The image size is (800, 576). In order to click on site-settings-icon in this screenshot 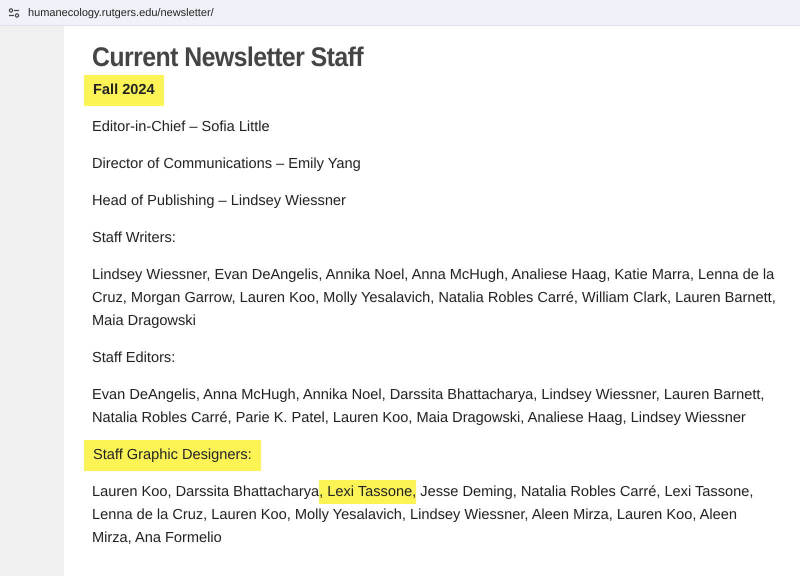, I will do `click(14, 13)`.